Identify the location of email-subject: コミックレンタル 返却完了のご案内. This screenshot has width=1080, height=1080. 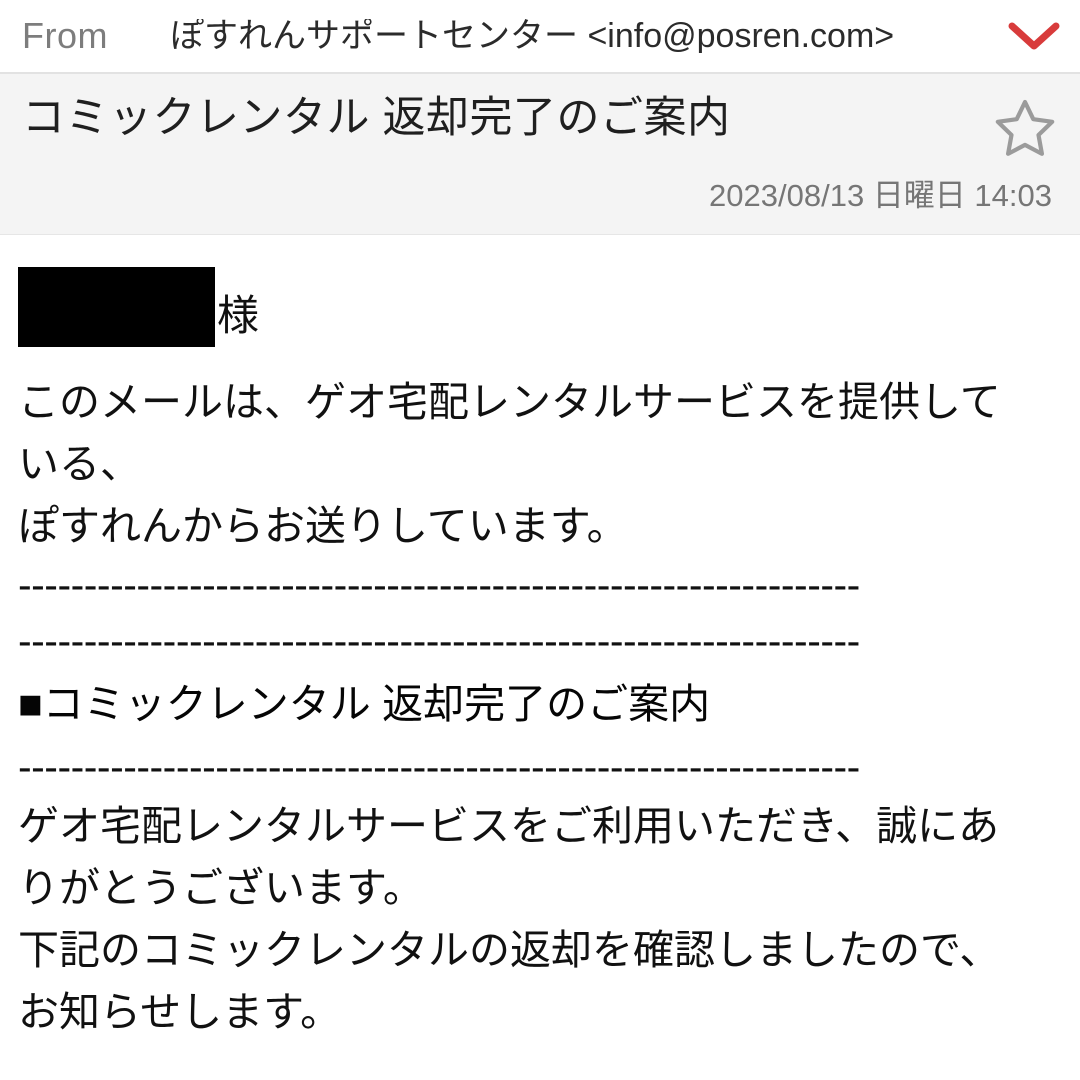
(376, 118).